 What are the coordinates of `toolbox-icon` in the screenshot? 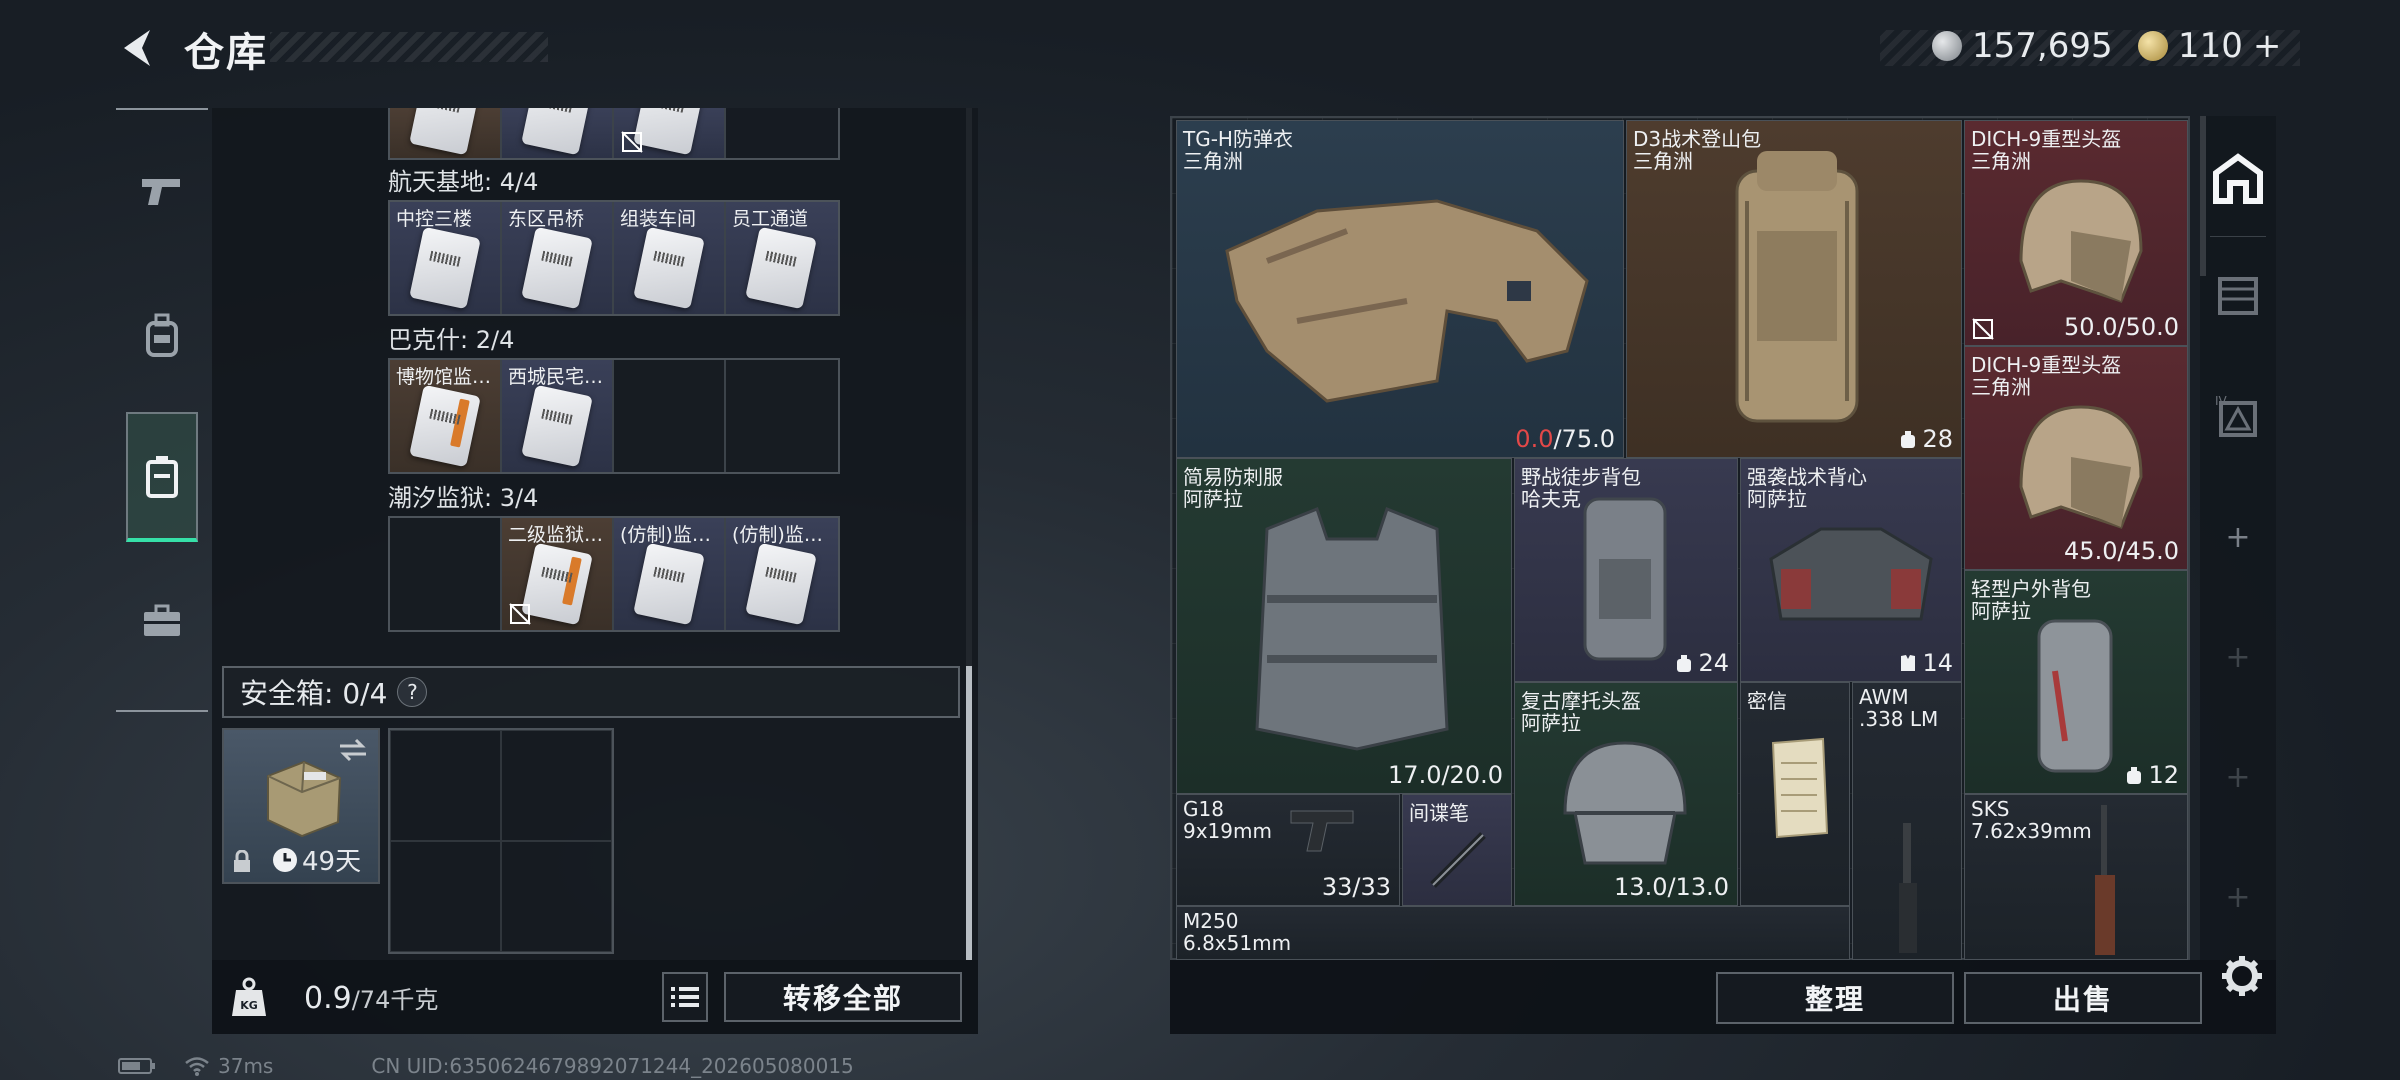 It's located at (162, 620).